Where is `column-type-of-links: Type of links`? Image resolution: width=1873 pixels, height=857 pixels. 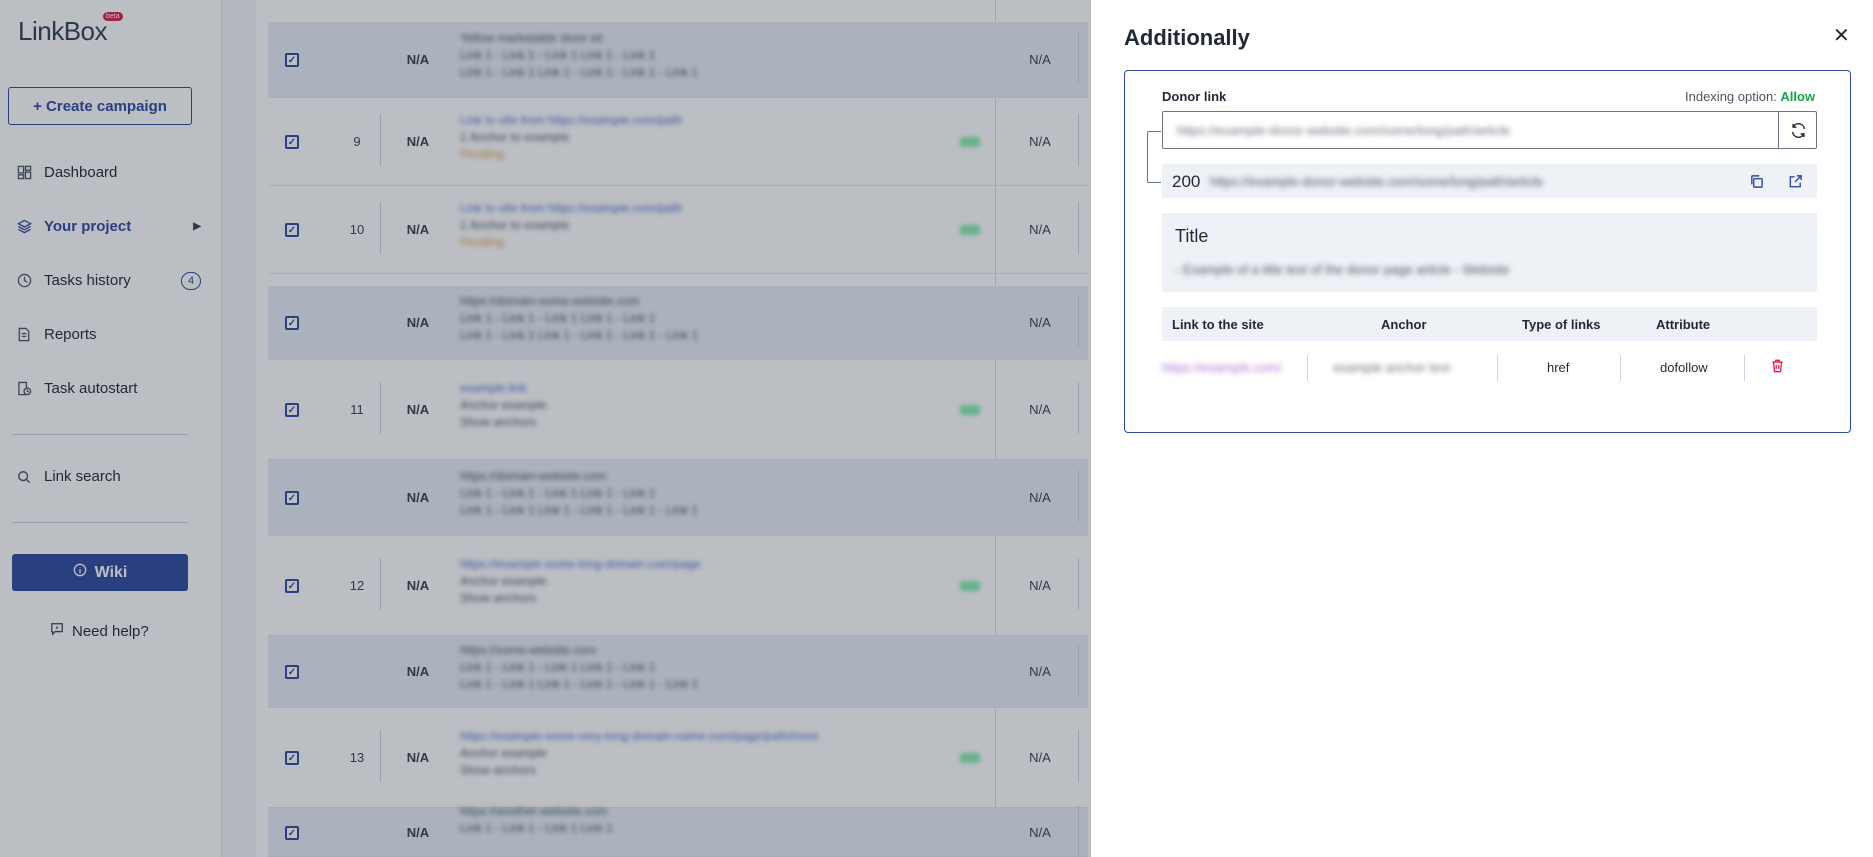 column-type-of-links: Type of links is located at coordinates (1561, 324).